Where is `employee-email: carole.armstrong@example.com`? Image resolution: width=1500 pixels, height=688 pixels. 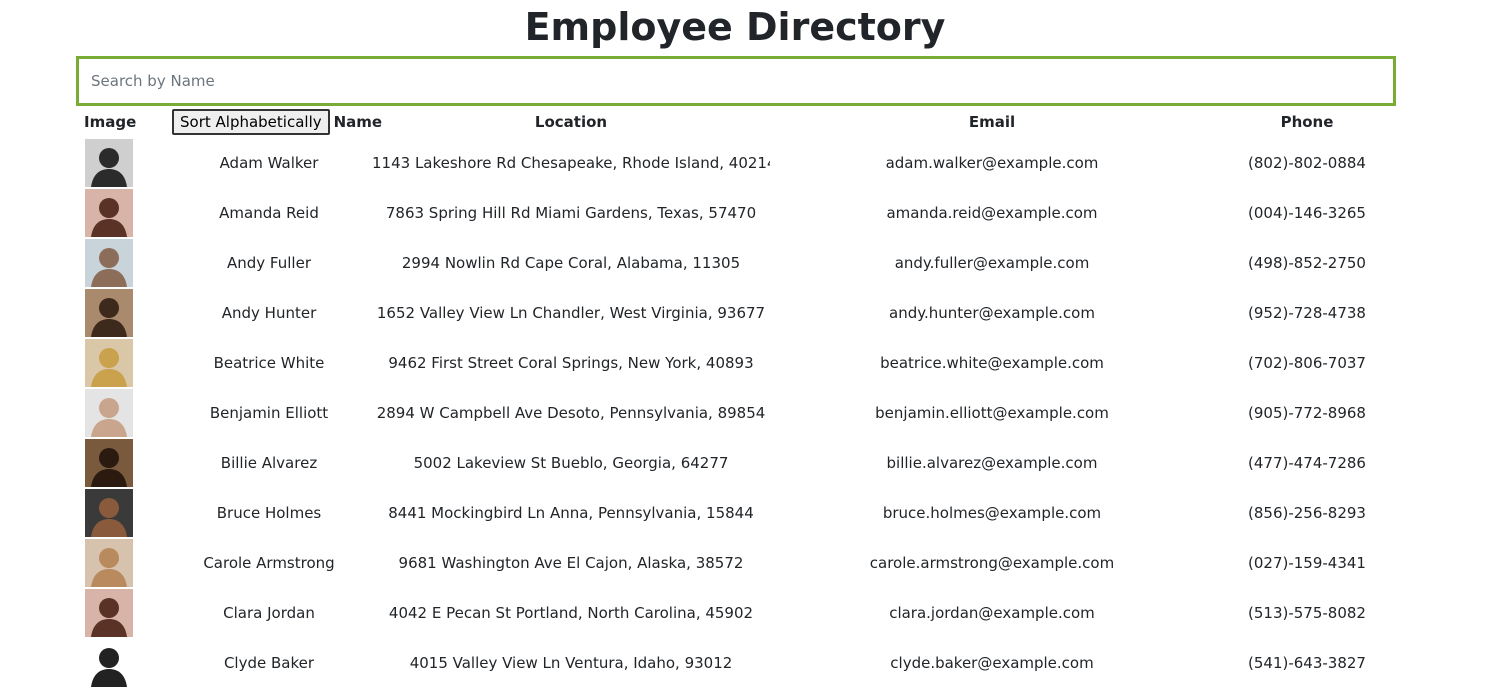
employee-email: carole.armstrong@example.com is located at coordinates (992, 563).